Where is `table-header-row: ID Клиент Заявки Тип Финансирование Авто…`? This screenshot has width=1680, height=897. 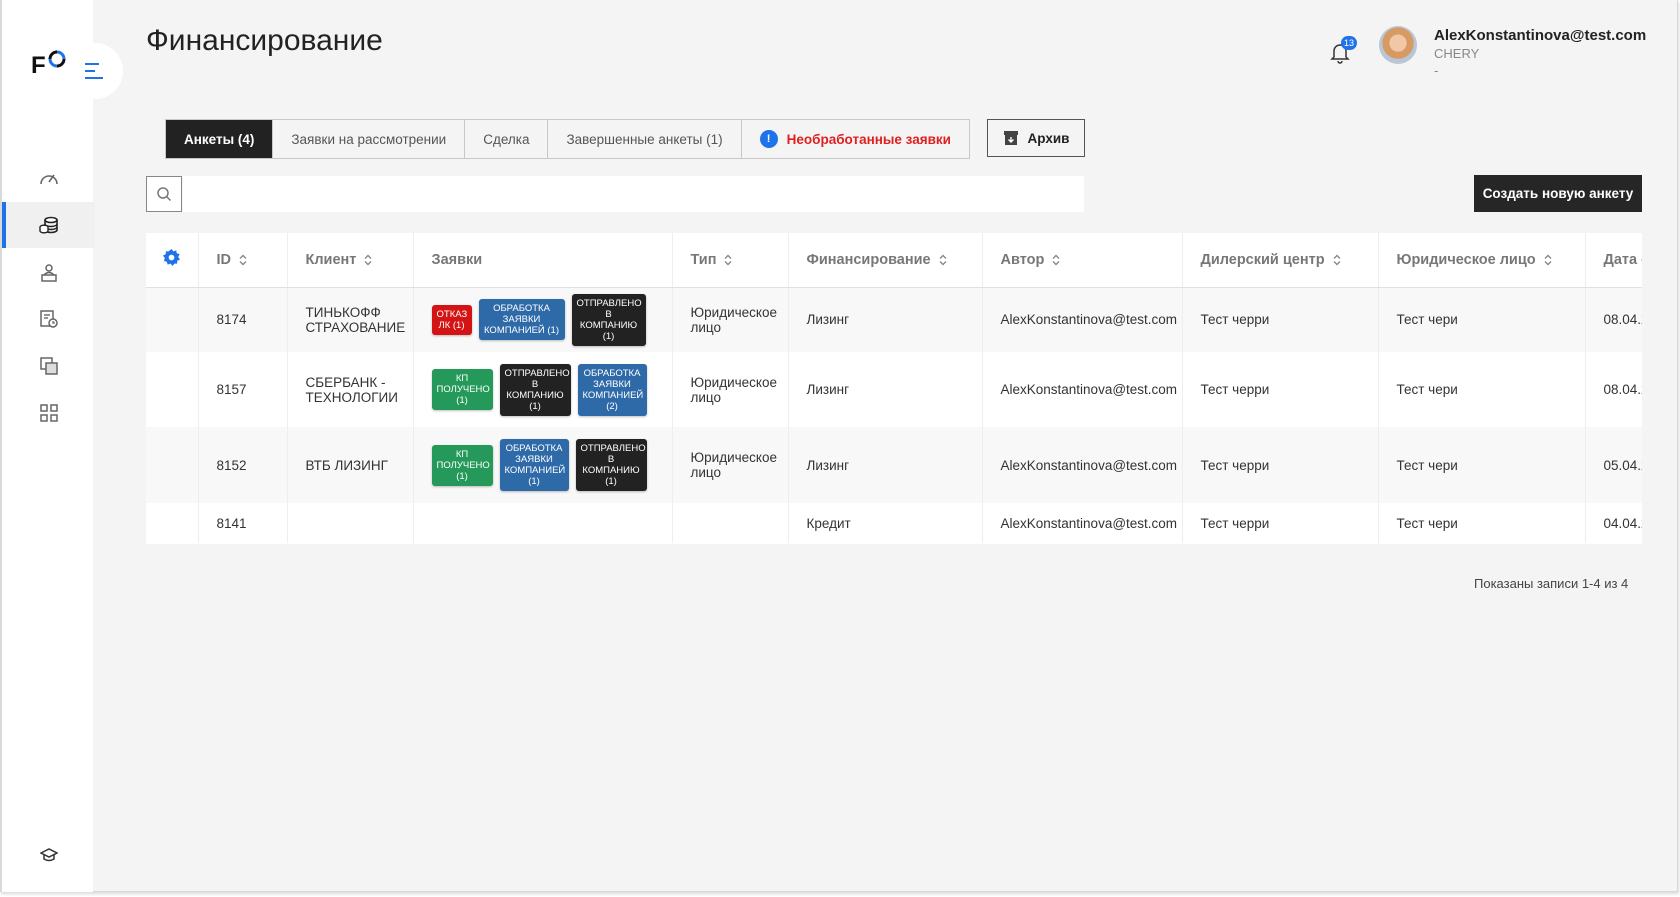
table-header-row: ID Клиент Заявки Тип Финансирование Авто… is located at coordinates (894, 260).